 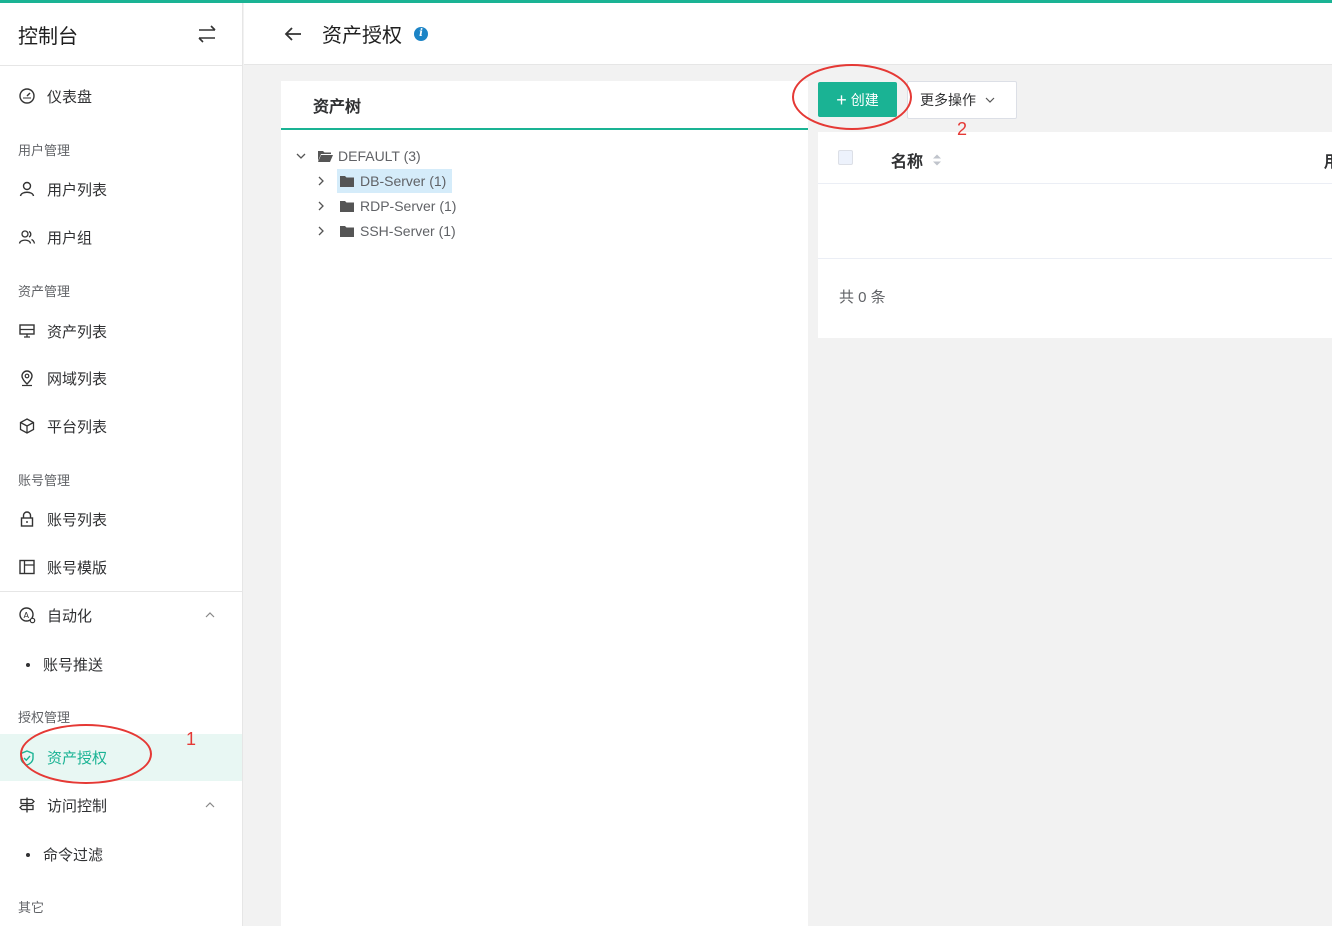 I want to click on annotation-number-2: 2, so click(x=962, y=129).